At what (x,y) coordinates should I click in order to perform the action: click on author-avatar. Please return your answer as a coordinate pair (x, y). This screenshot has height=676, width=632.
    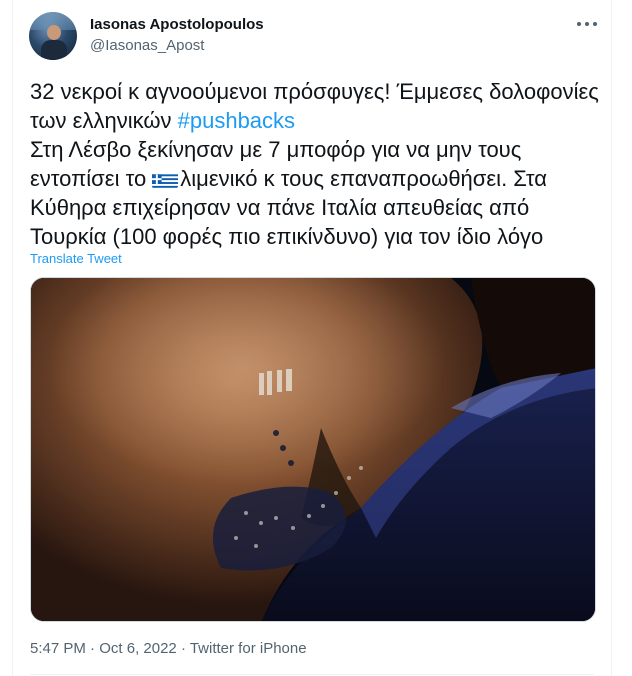
    Looking at the image, I should click on (53, 36).